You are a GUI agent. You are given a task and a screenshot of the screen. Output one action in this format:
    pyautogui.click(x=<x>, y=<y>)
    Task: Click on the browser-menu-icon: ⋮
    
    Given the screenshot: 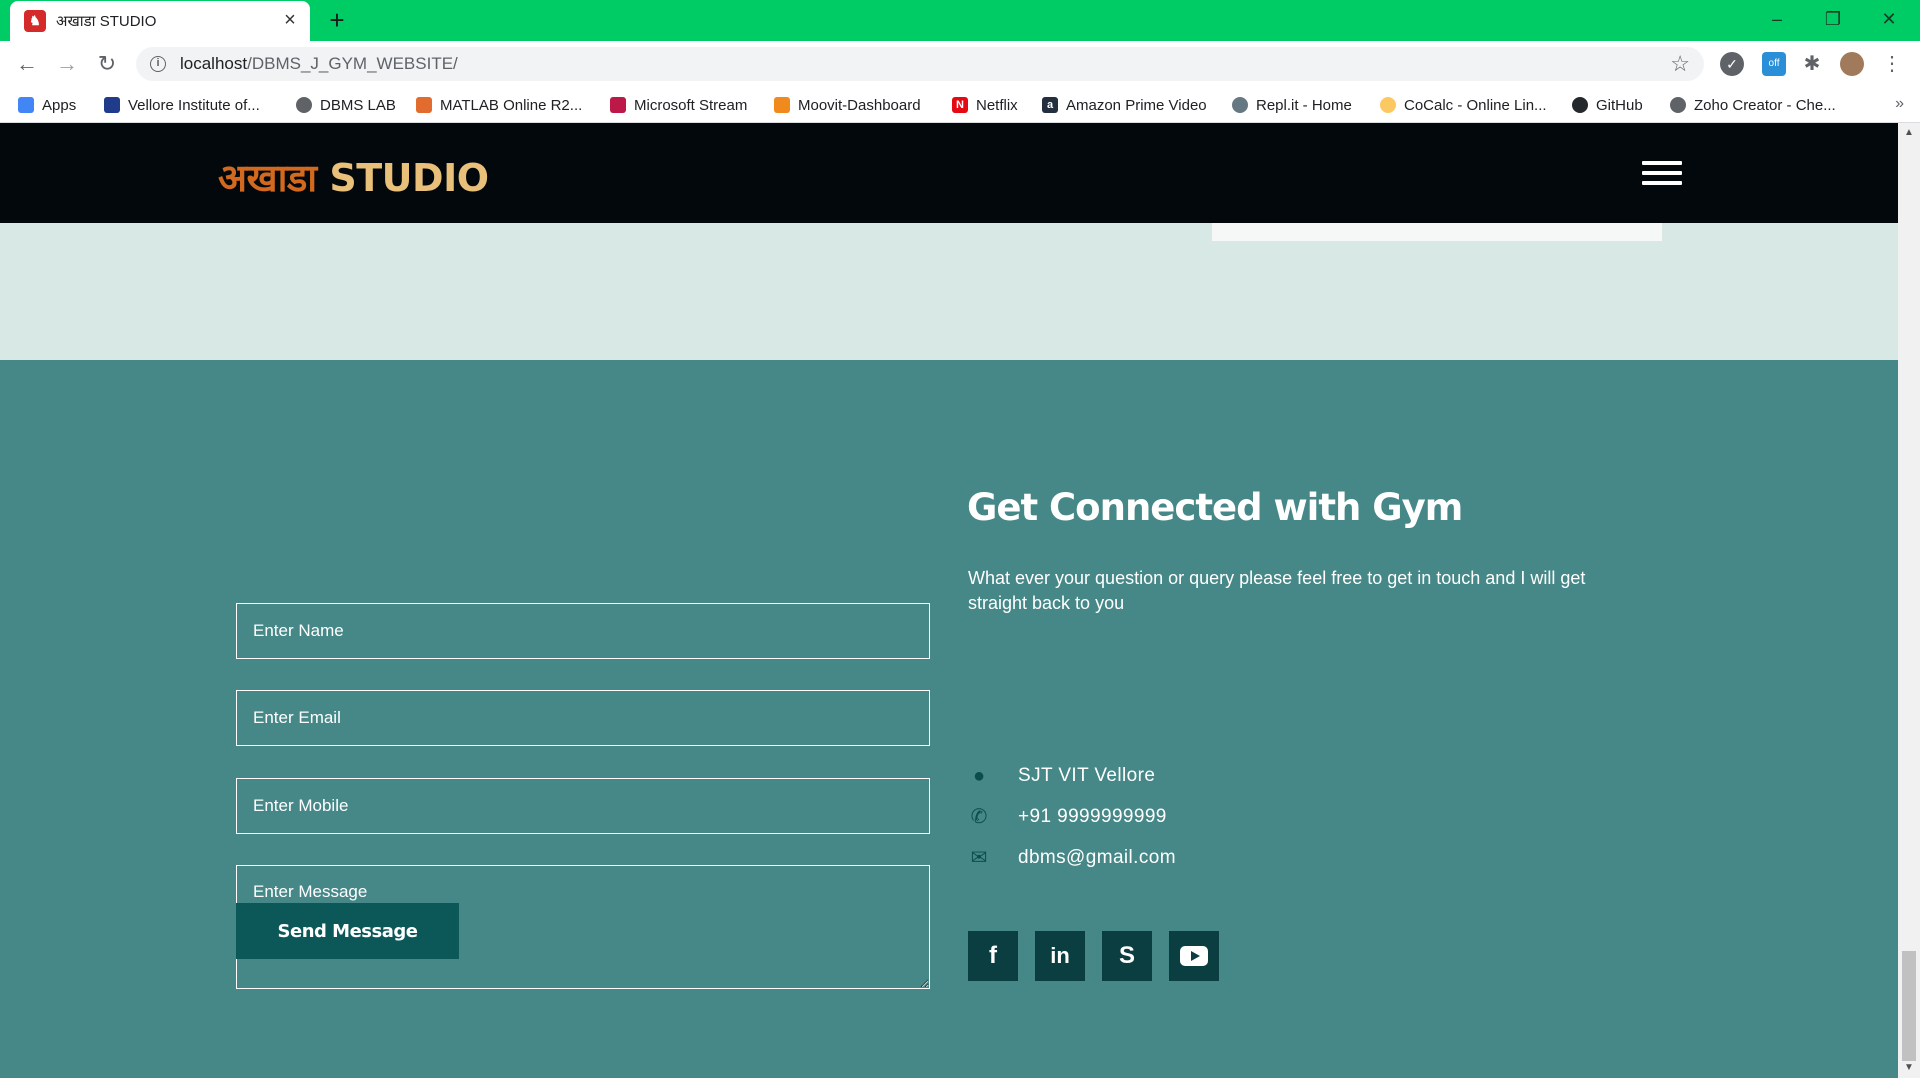 What is the action you would take?
    pyautogui.click(x=1892, y=64)
    